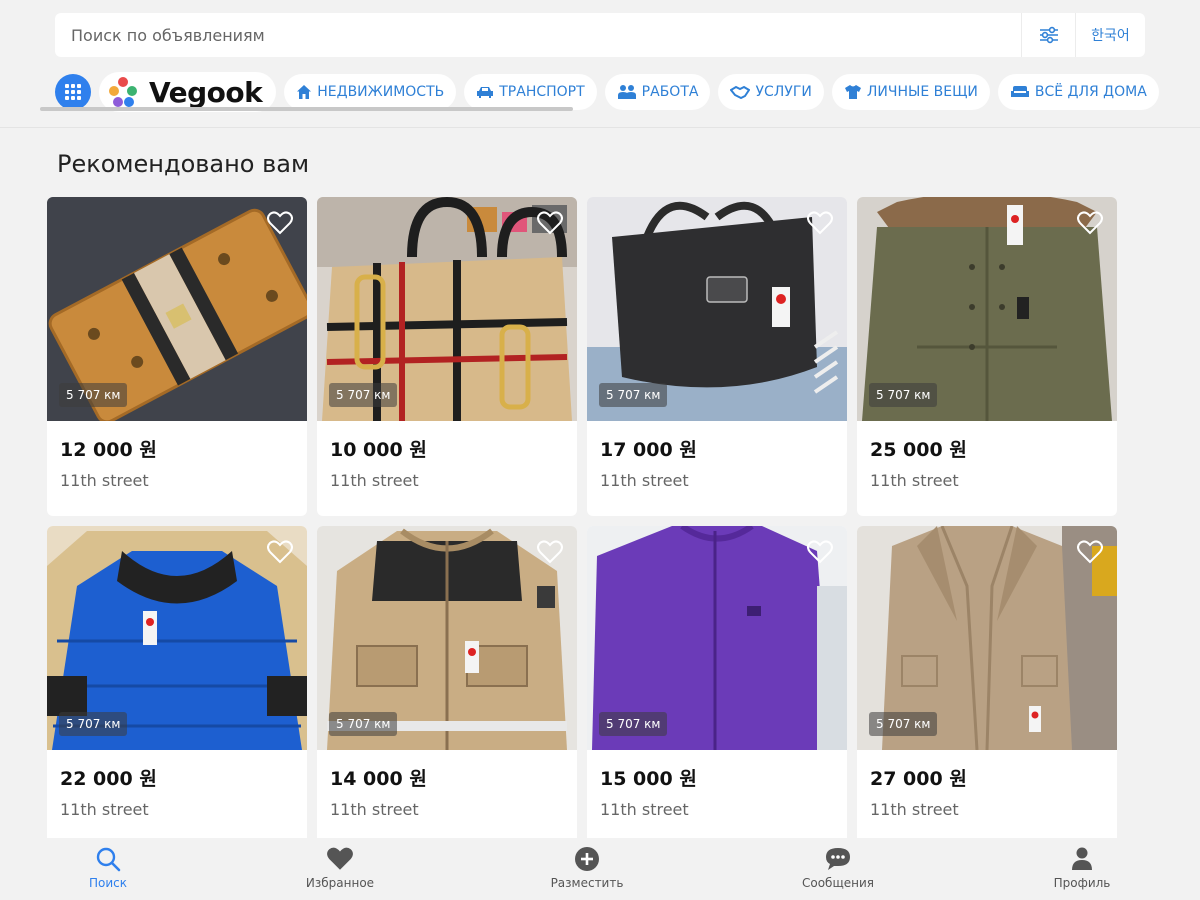 The image size is (1200, 900). What do you see at coordinates (108, 450) in the screenshot?
I see `listing-price: 12 000 원` at bounding box center [108, 450].